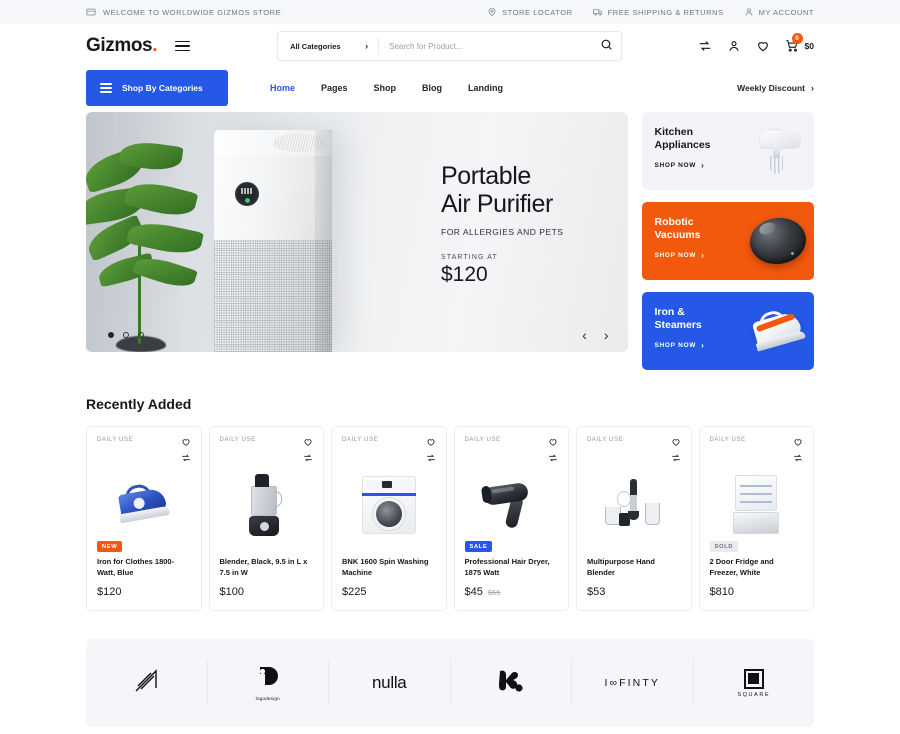  Describe the element at coordinates (139, 404) in the screenshot. I see `section-title-recently-added: Recently Added` at that location.